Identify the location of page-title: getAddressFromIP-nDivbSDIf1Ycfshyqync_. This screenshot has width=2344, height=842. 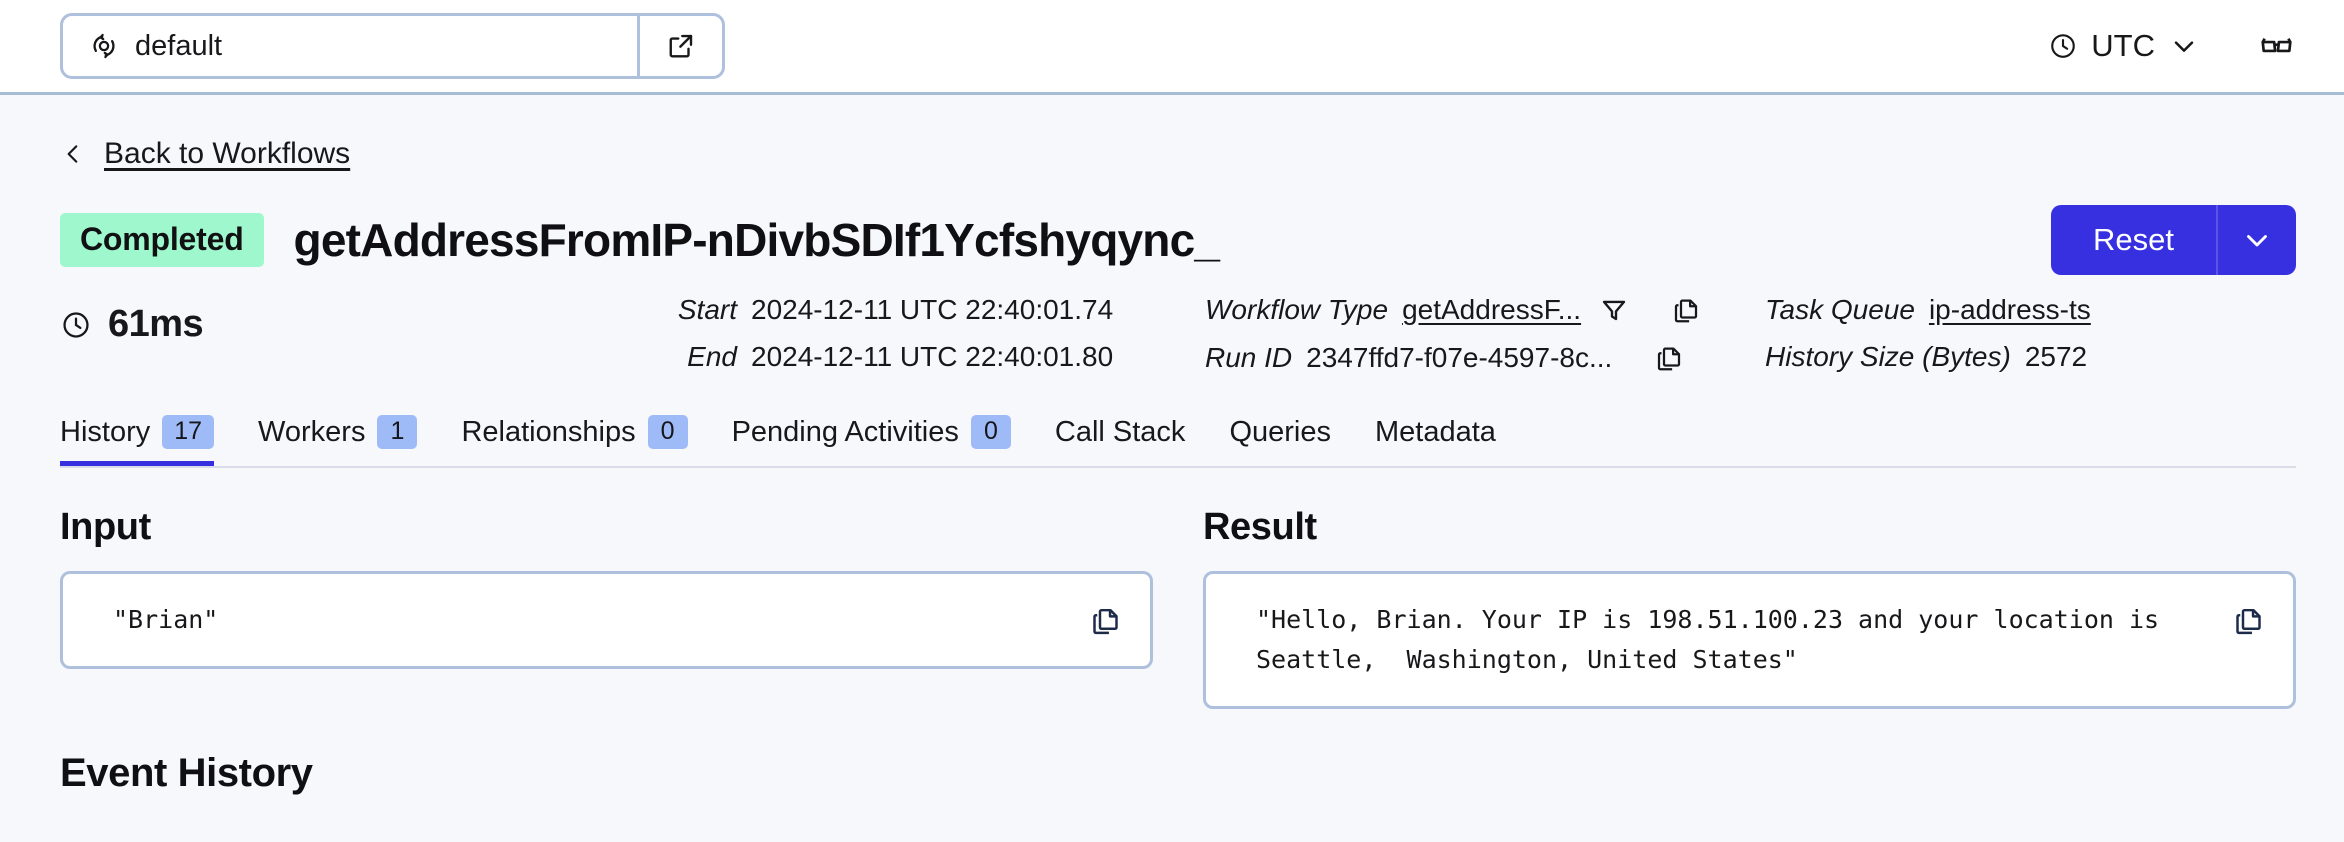
(756, 240).